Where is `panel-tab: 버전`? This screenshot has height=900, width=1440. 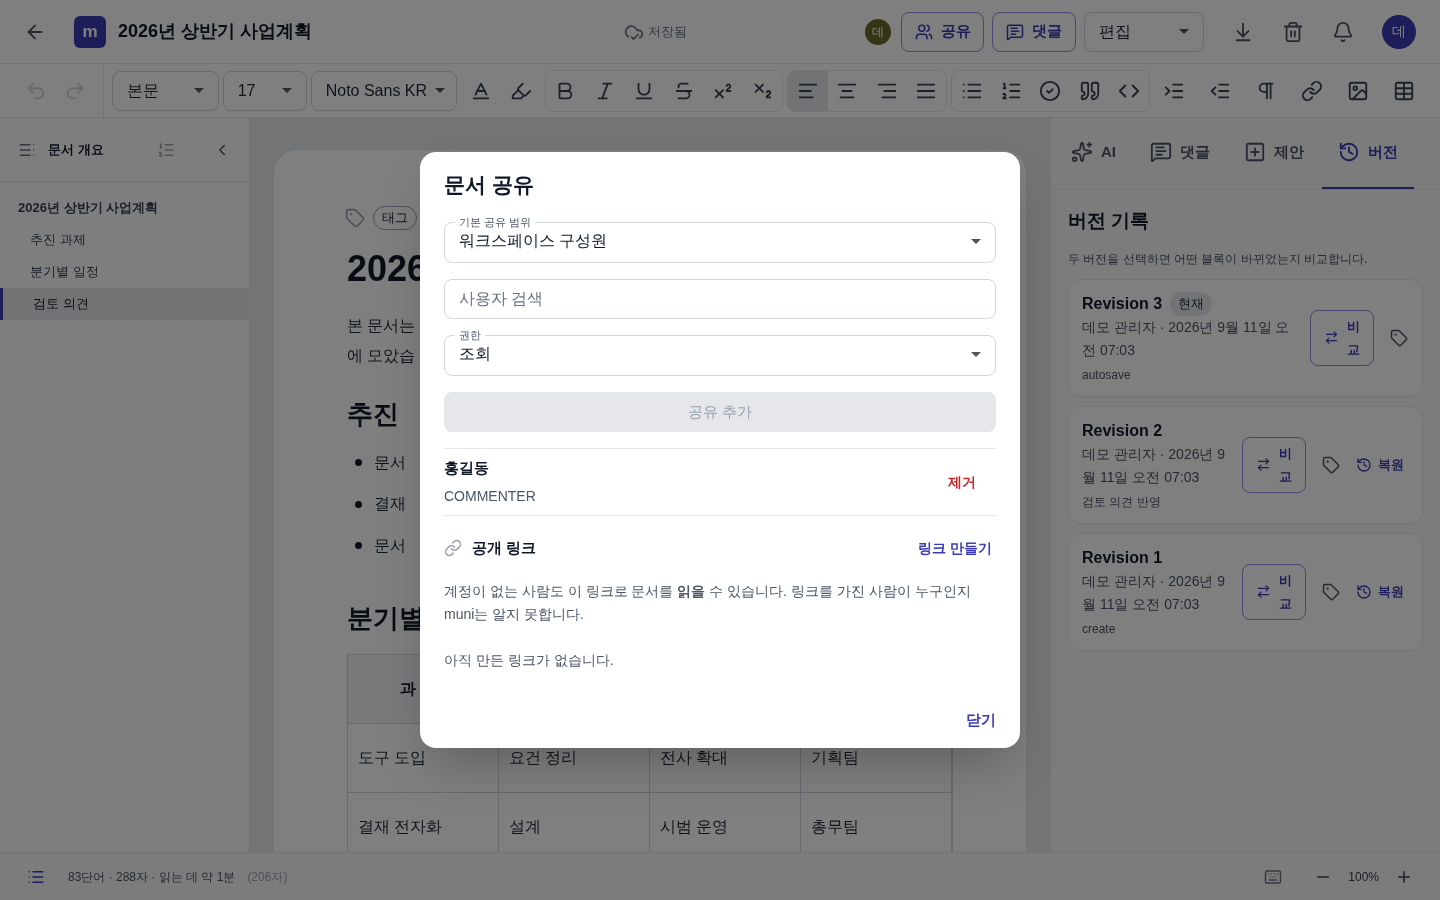 panel-tab: 버전 is located at coordinates (1368, 153).